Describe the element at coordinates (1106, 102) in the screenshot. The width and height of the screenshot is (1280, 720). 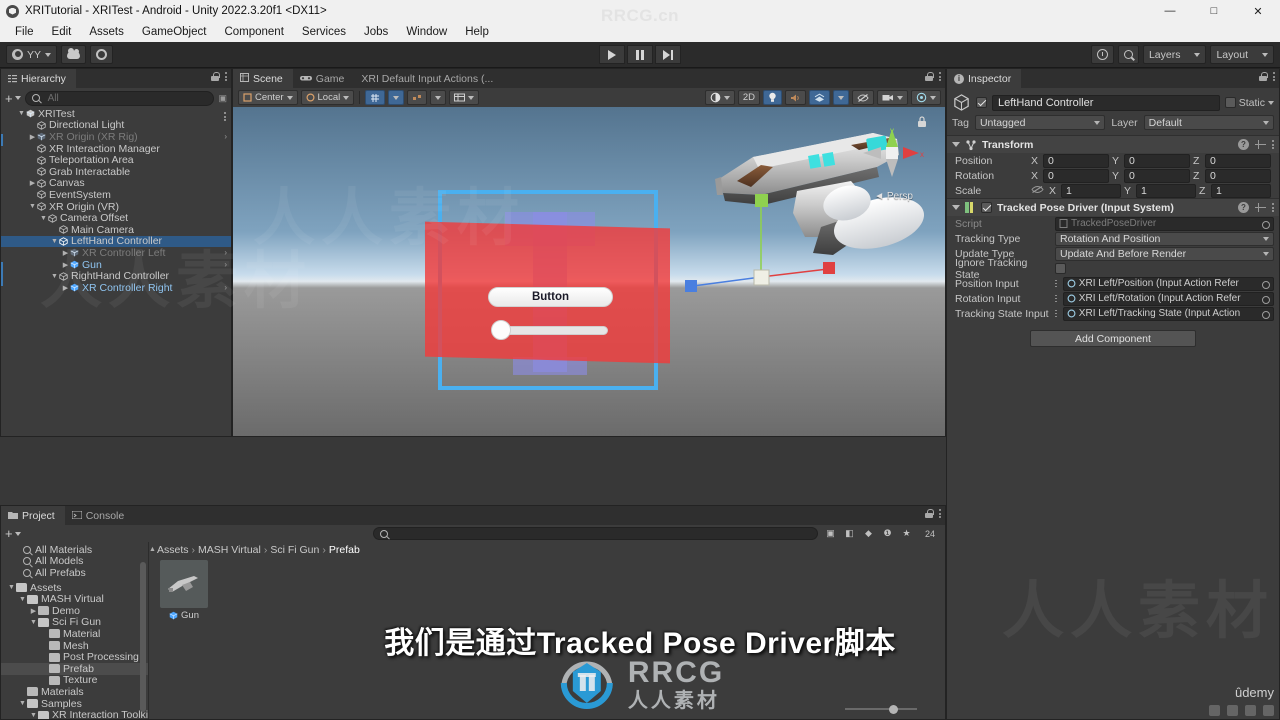
I see `gameobject-name-input: LeftHand Controller` at that location.